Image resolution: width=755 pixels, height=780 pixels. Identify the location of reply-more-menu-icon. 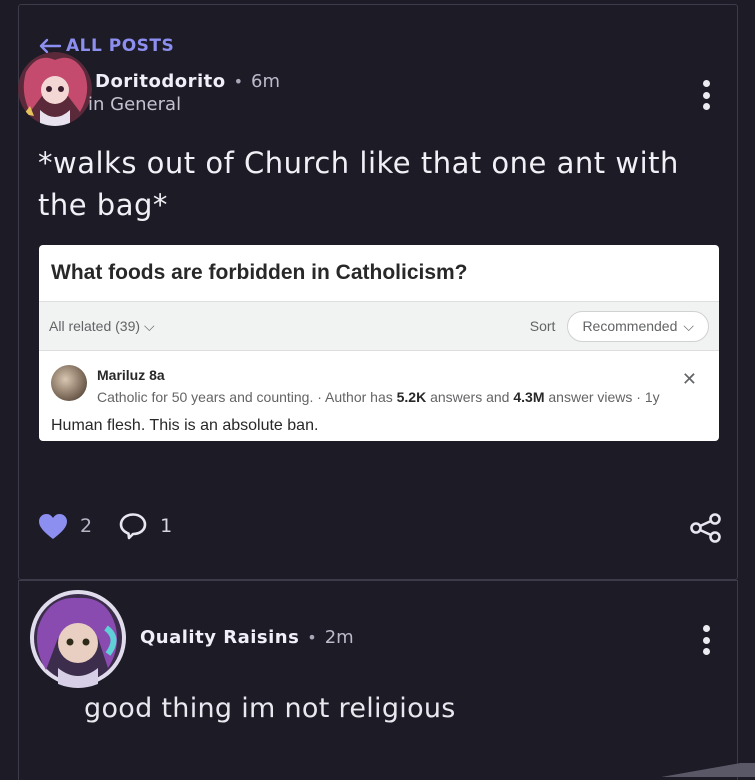
(706, 640).